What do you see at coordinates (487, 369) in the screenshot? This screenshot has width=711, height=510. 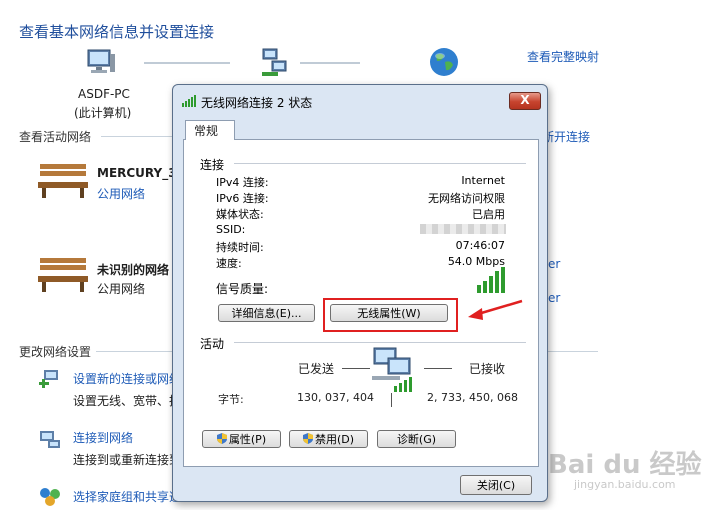 I see `received-label: 已接收` at bounding box center [487, 369].